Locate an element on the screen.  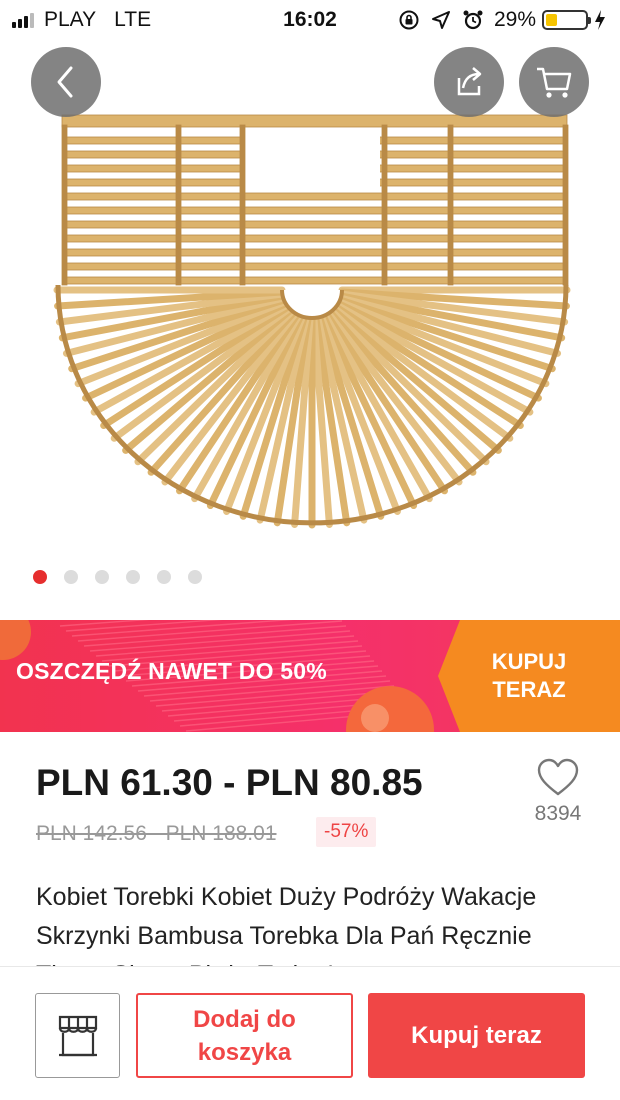
add-to-cart-button: Dodaj do koszyka is located at coordinates (244, 1035).